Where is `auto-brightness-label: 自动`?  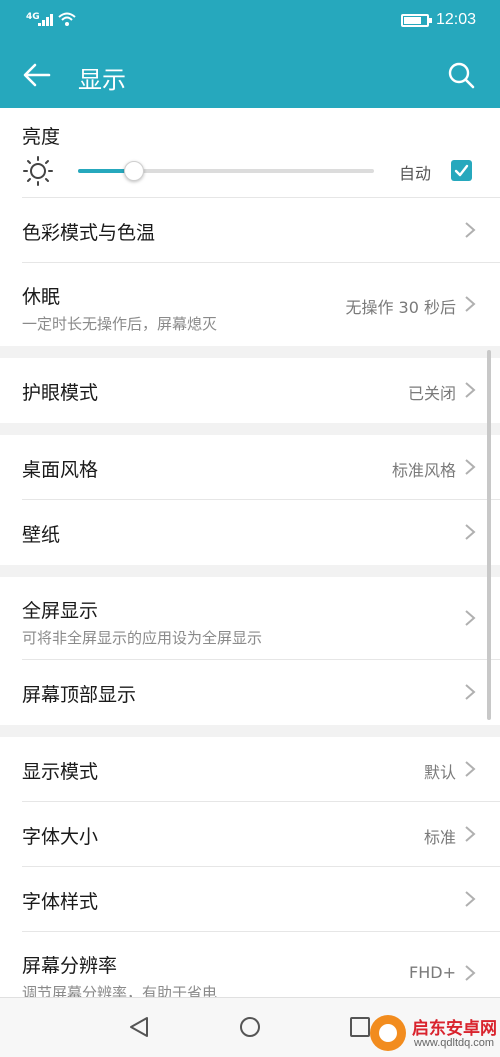
auto-brightness-label: 自动 is located at coordinates (415, 173).